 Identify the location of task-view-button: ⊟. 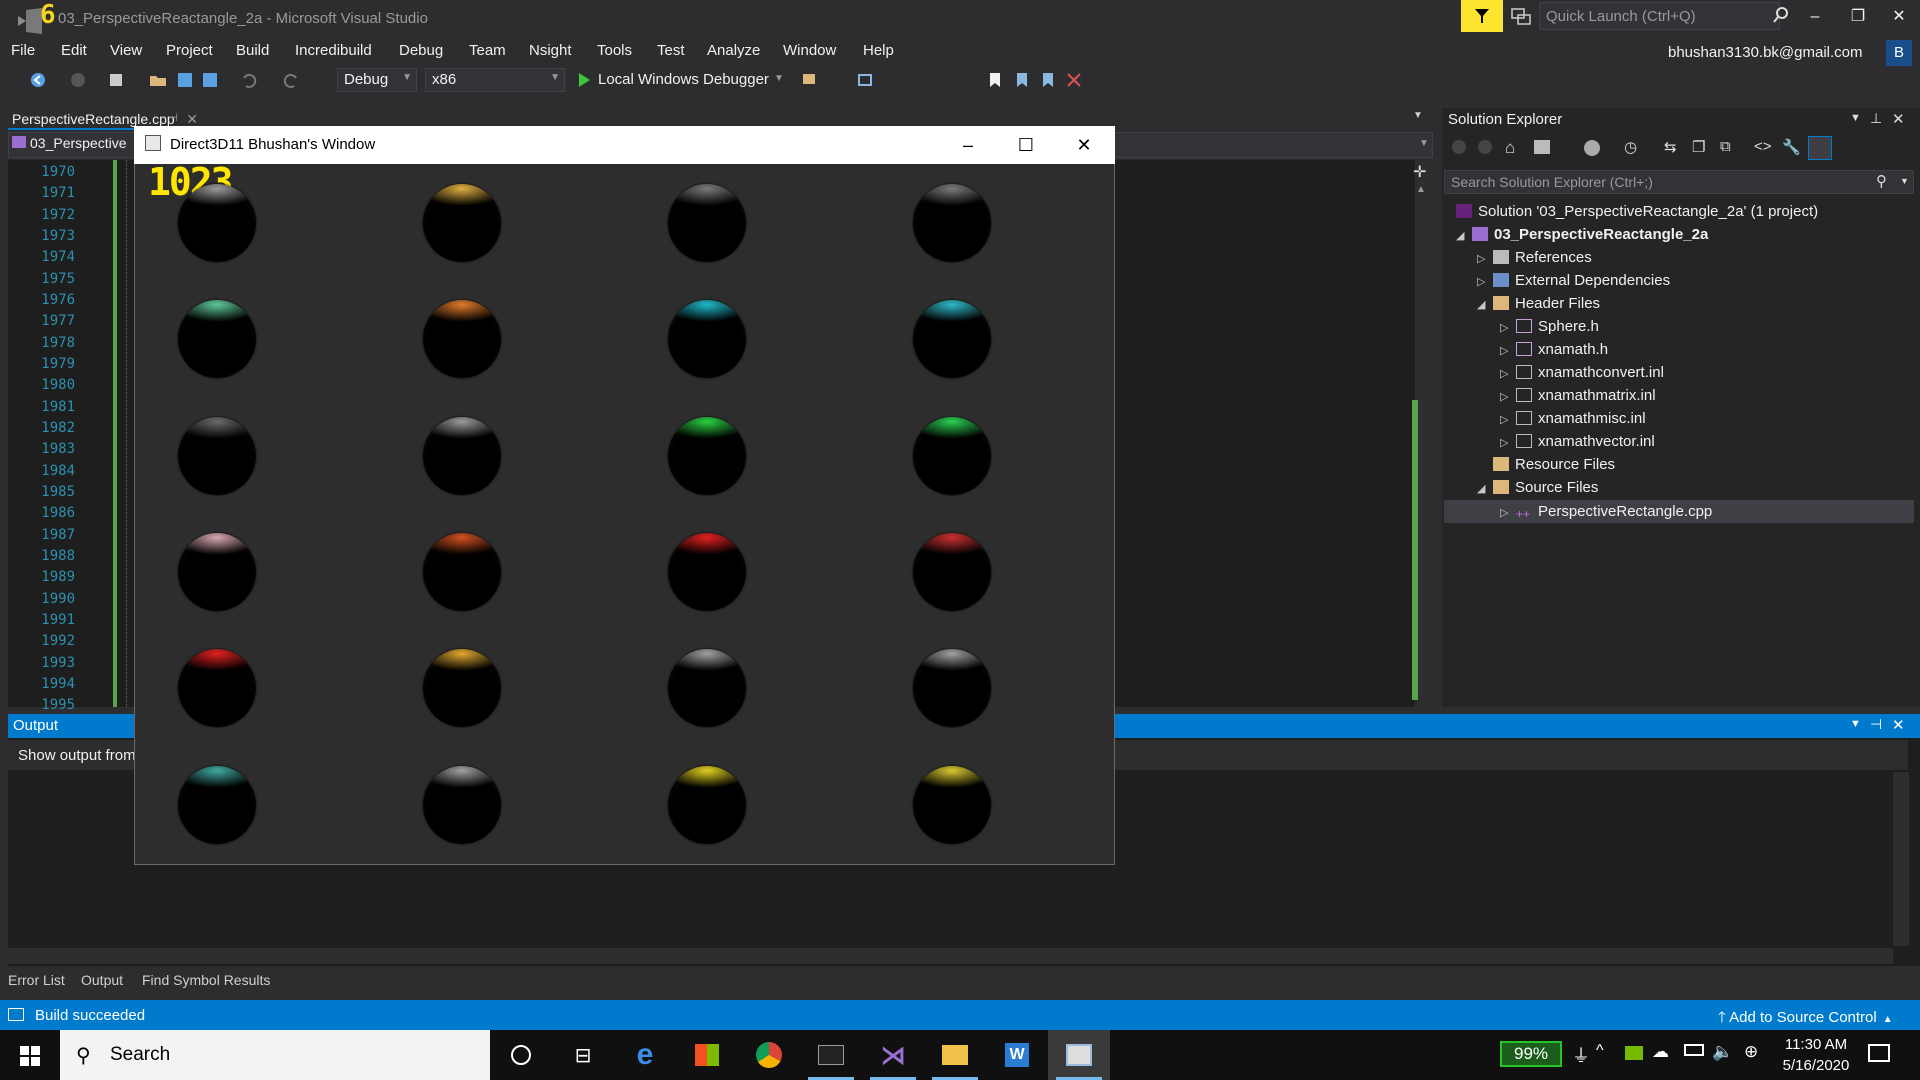
(583, 1055).